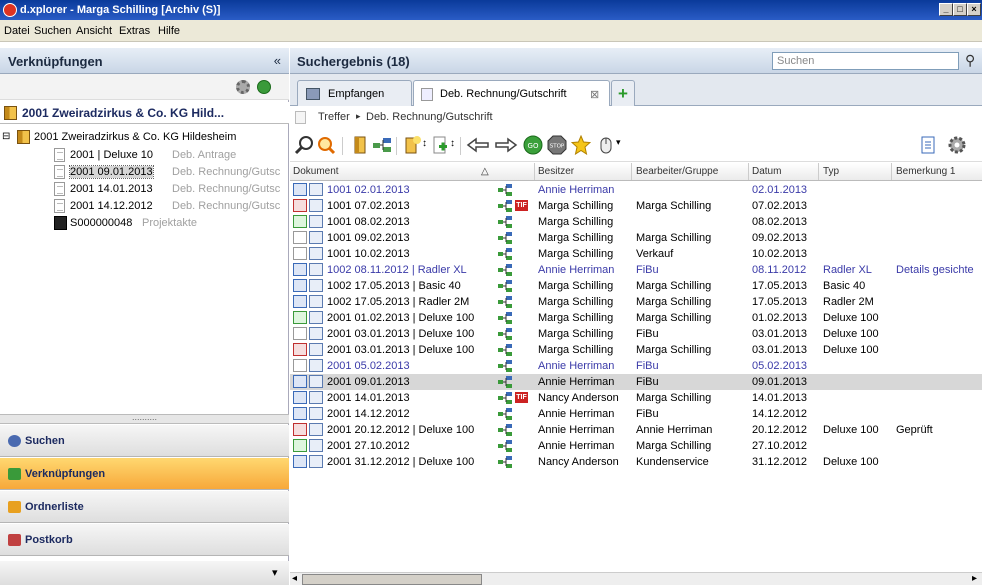 The width and height of the screenshot is (982, 585). What do you see at coordinates (6, 136) in the screenshot?
I see `tree-toggle-icon: ⊟` at bounding box center [6, 136].